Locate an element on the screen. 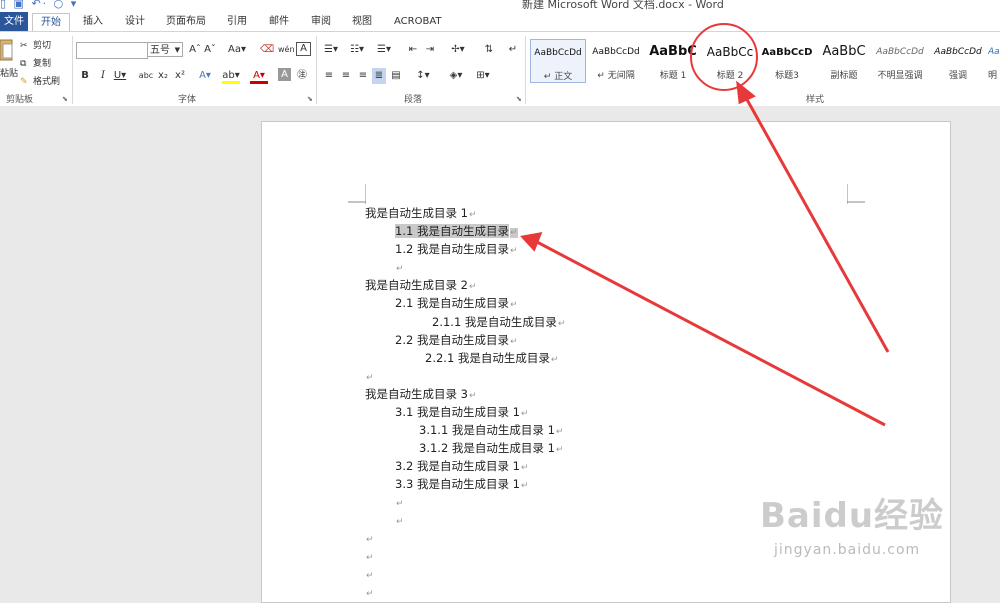  styles-group-label: 样式 is located at coordinates (815, 100).